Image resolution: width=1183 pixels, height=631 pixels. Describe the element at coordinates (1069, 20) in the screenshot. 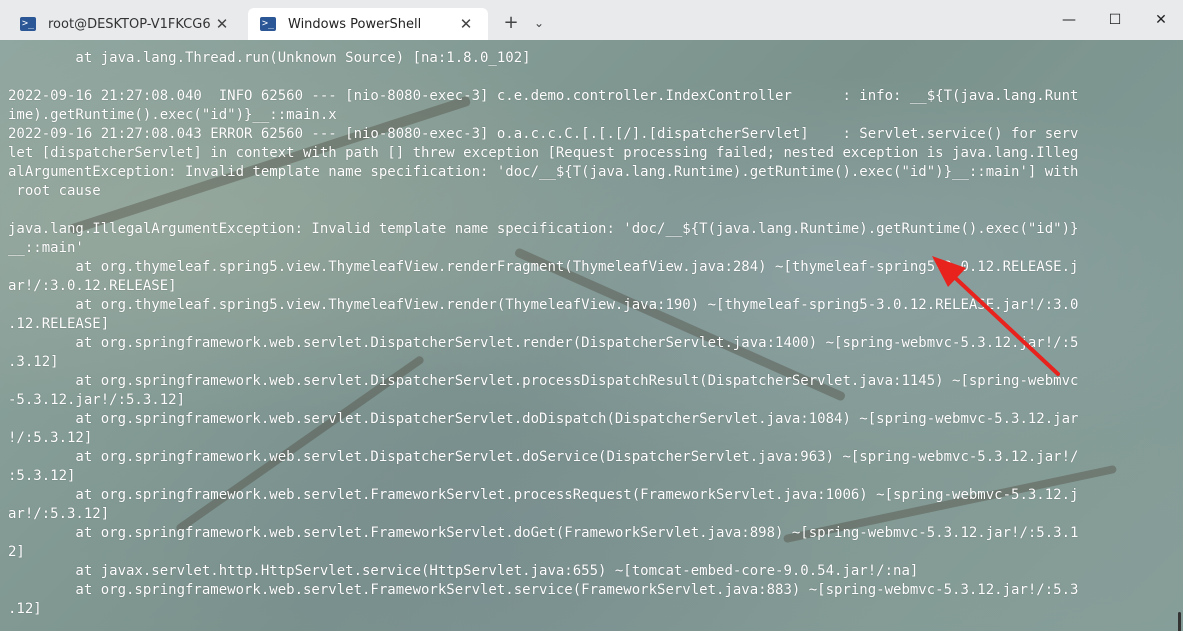

I see `minimize-button: —` at that location.